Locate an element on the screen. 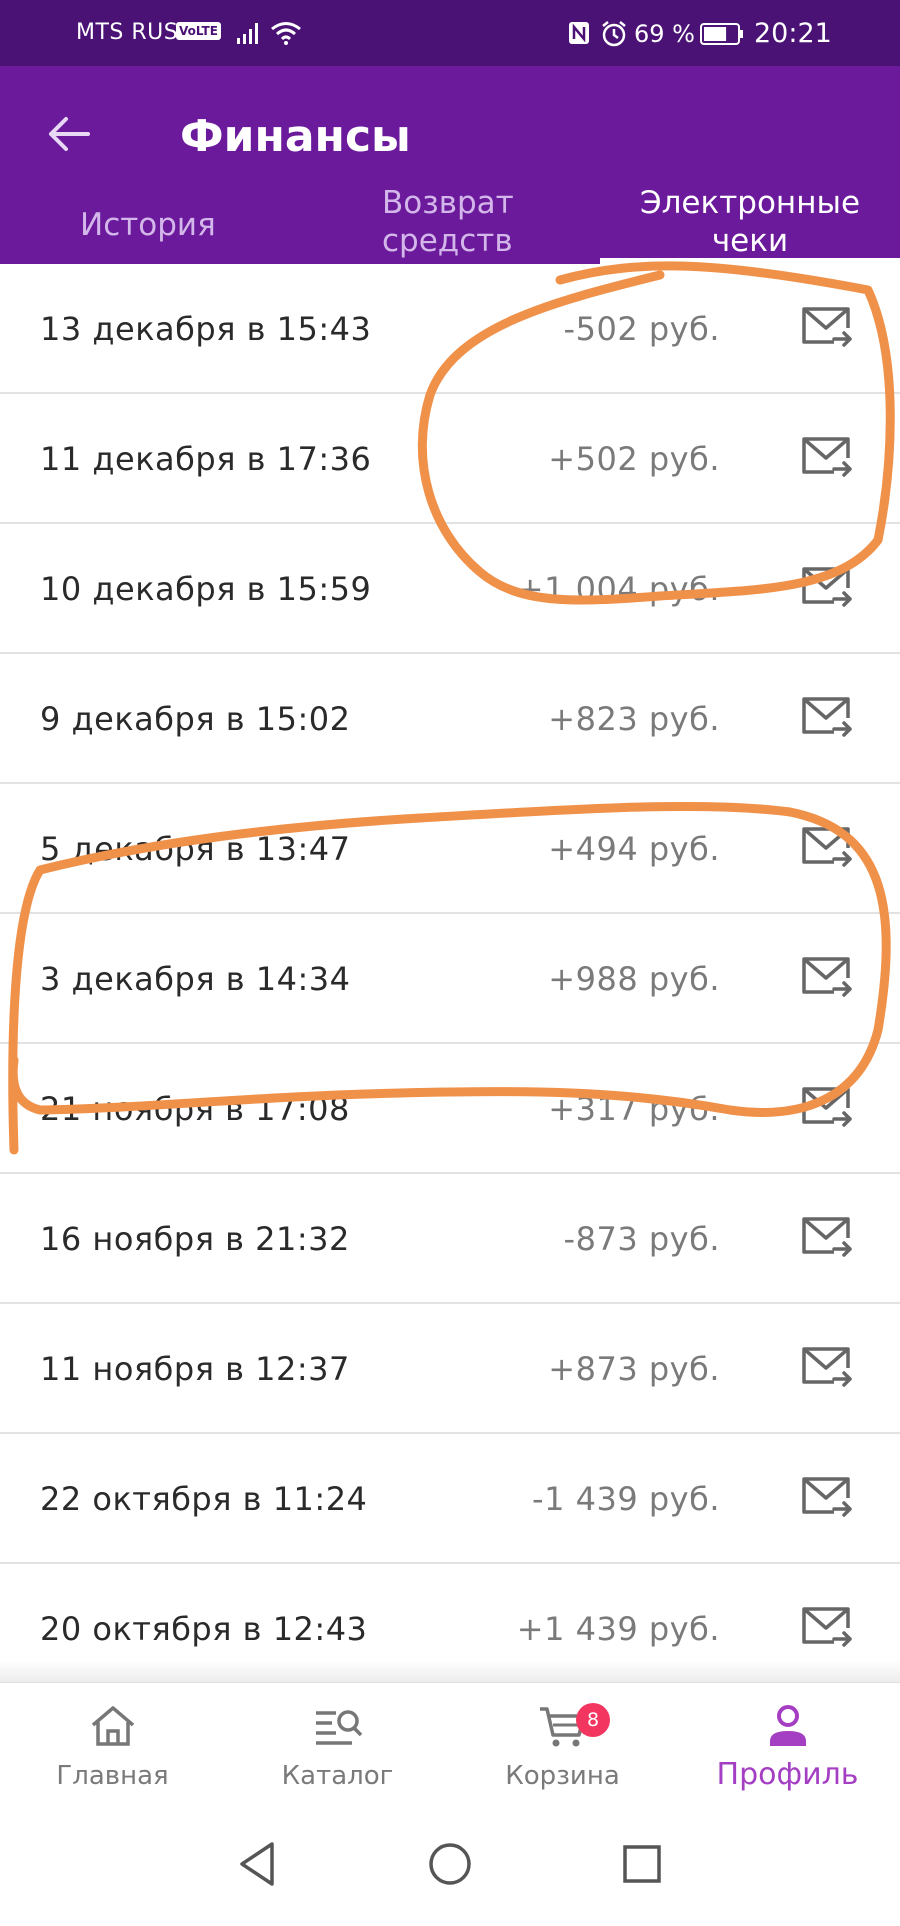 This screenshot has height=1926, width=900. receipt-date: 11 декабря в 17:36 is located at coordinates (206, 459).